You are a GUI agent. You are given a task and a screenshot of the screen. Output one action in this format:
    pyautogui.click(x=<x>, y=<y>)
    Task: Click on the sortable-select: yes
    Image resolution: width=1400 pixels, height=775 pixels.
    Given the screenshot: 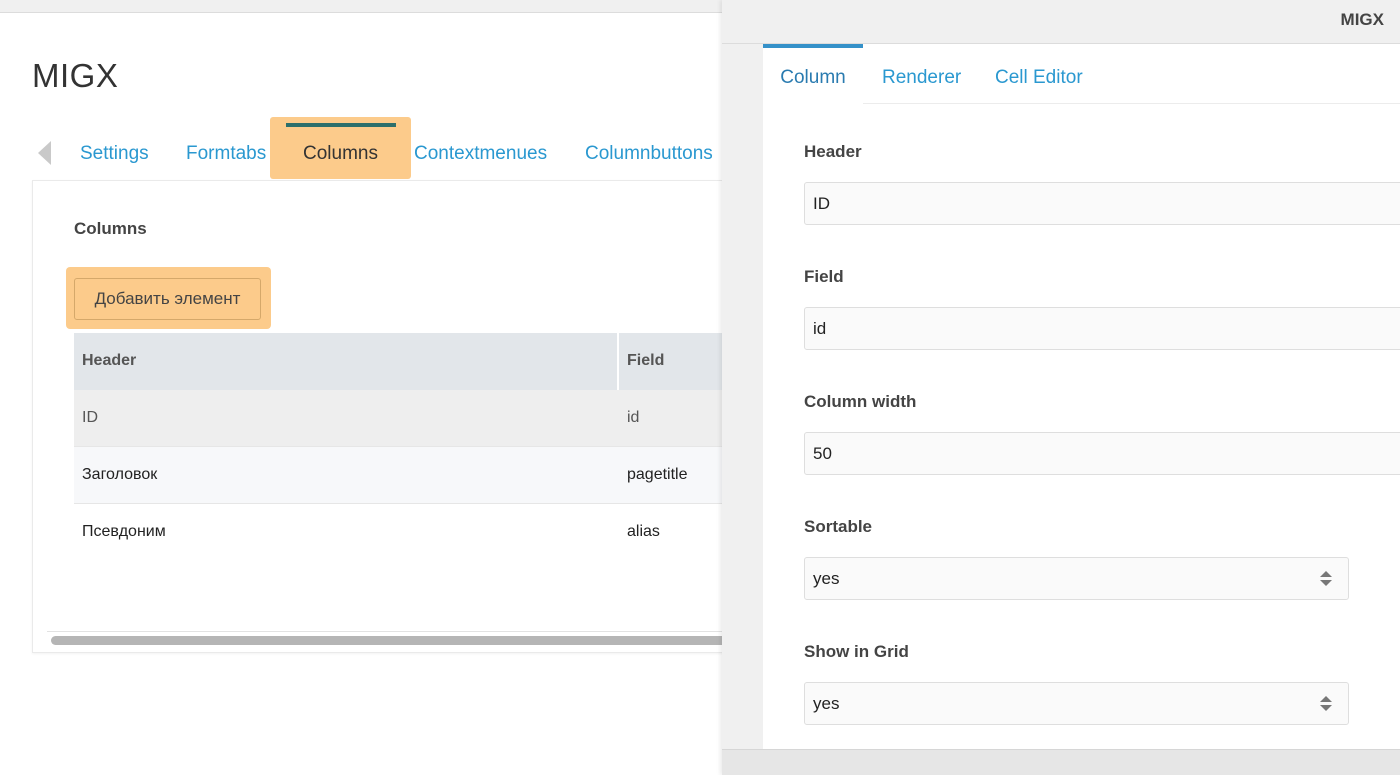 What is the action you would take?
    pyautogui.click(x=1076, y=578)
    